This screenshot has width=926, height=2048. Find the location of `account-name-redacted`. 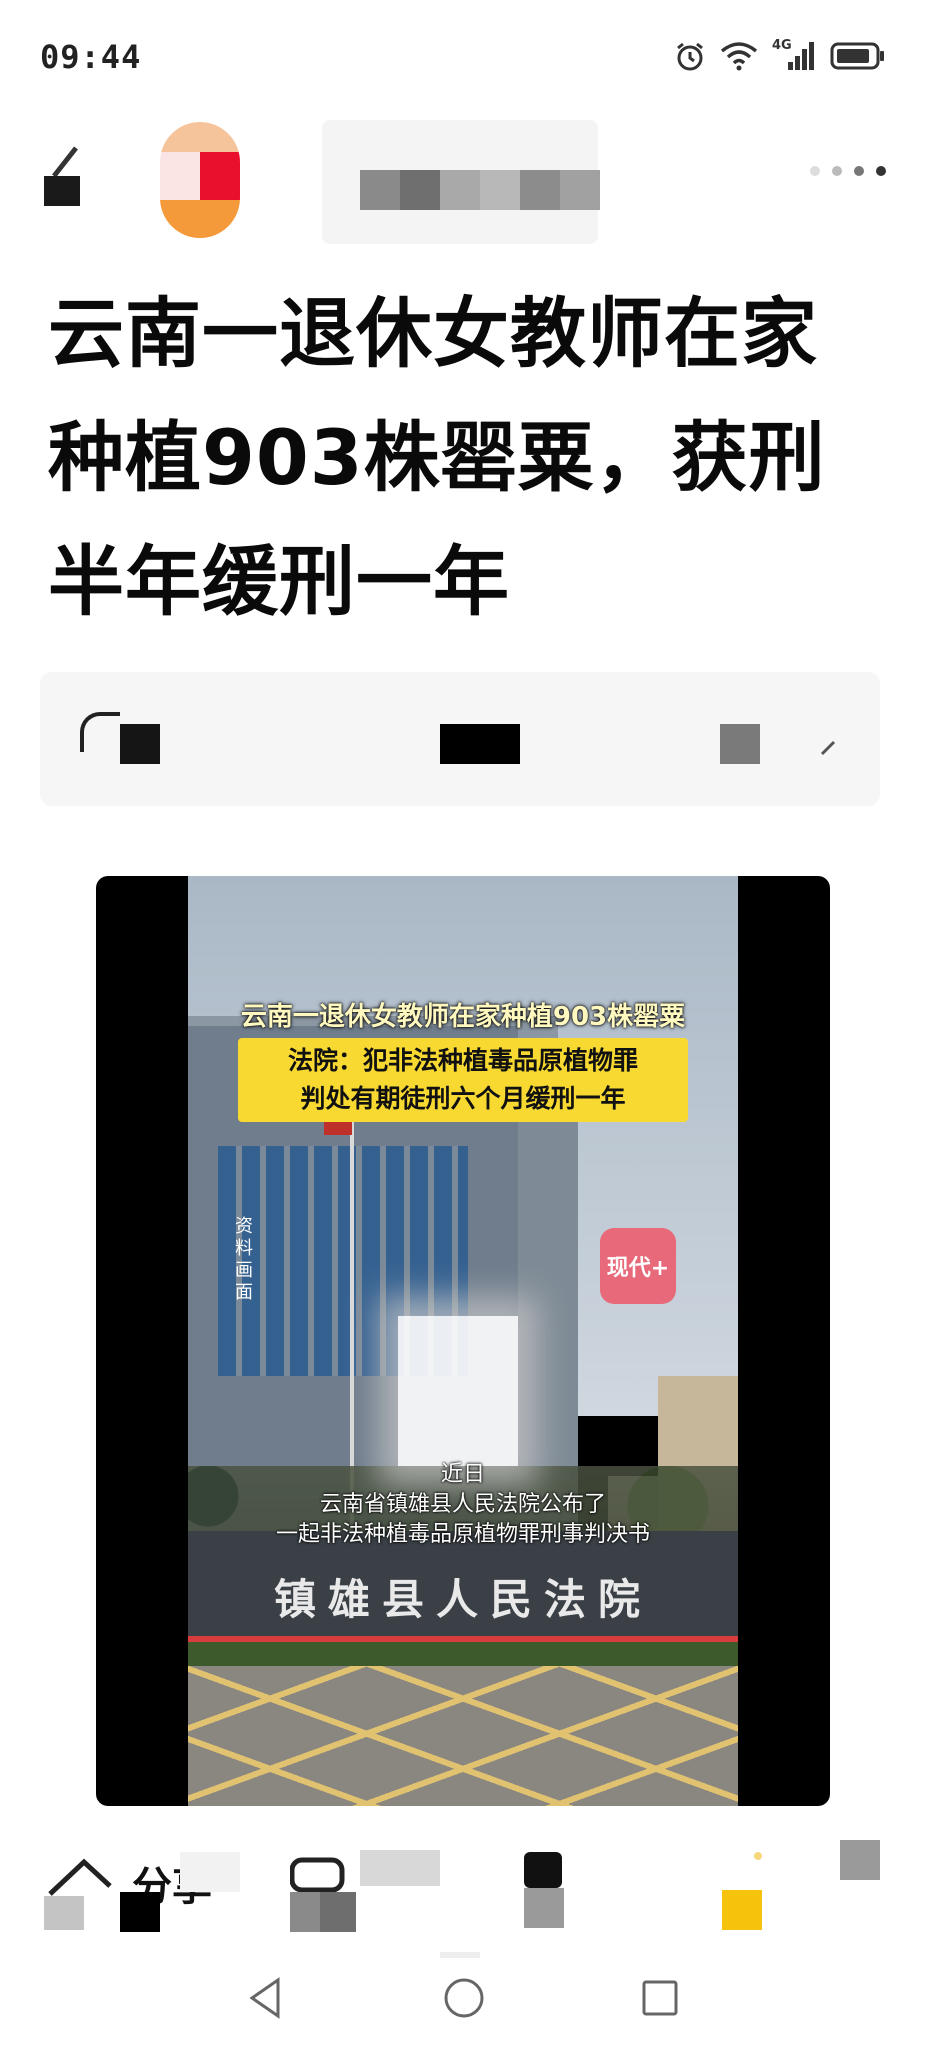

account-name-redacted is located at coordinates (461, 182).